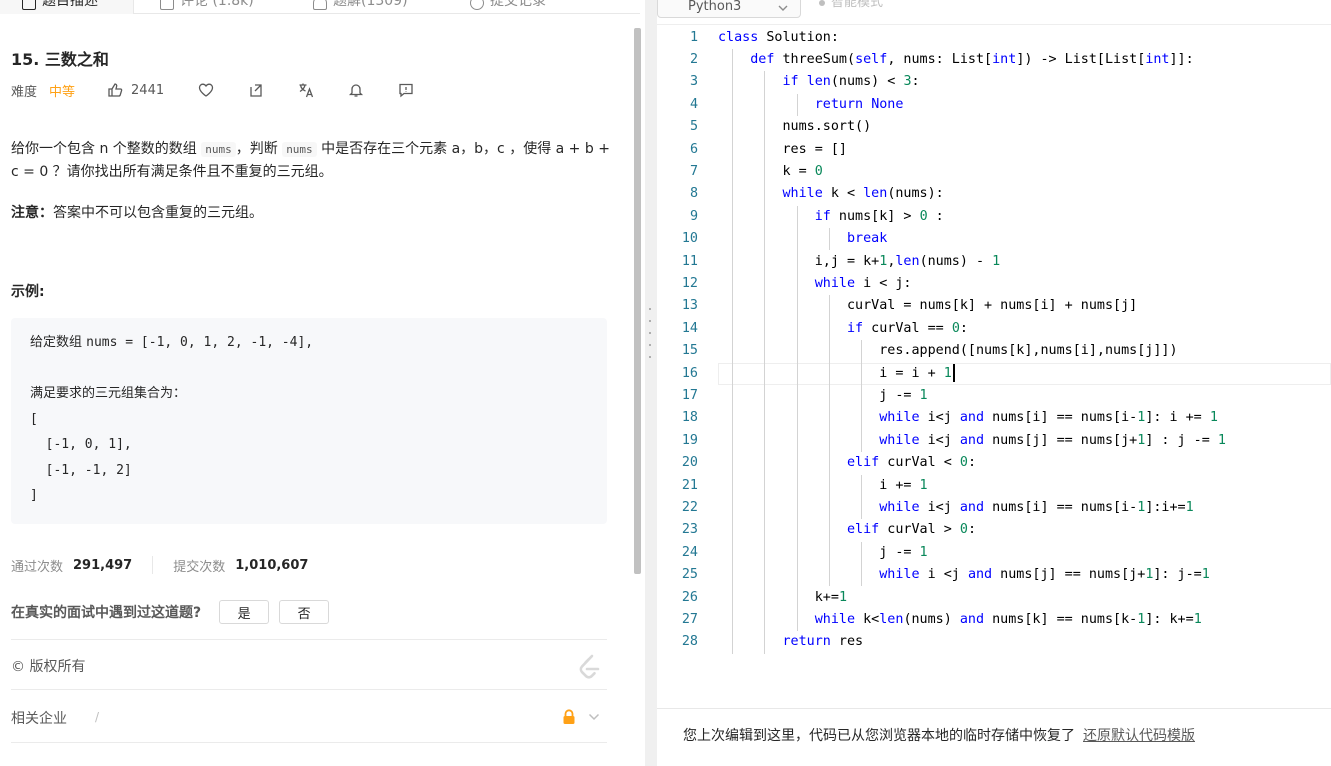 This screenshot has height=766, width=1331. What do you see at coordinates (994, 150) in the screenshot?
I see `code-line: 6 res = []` at bounding box center [994, 150].